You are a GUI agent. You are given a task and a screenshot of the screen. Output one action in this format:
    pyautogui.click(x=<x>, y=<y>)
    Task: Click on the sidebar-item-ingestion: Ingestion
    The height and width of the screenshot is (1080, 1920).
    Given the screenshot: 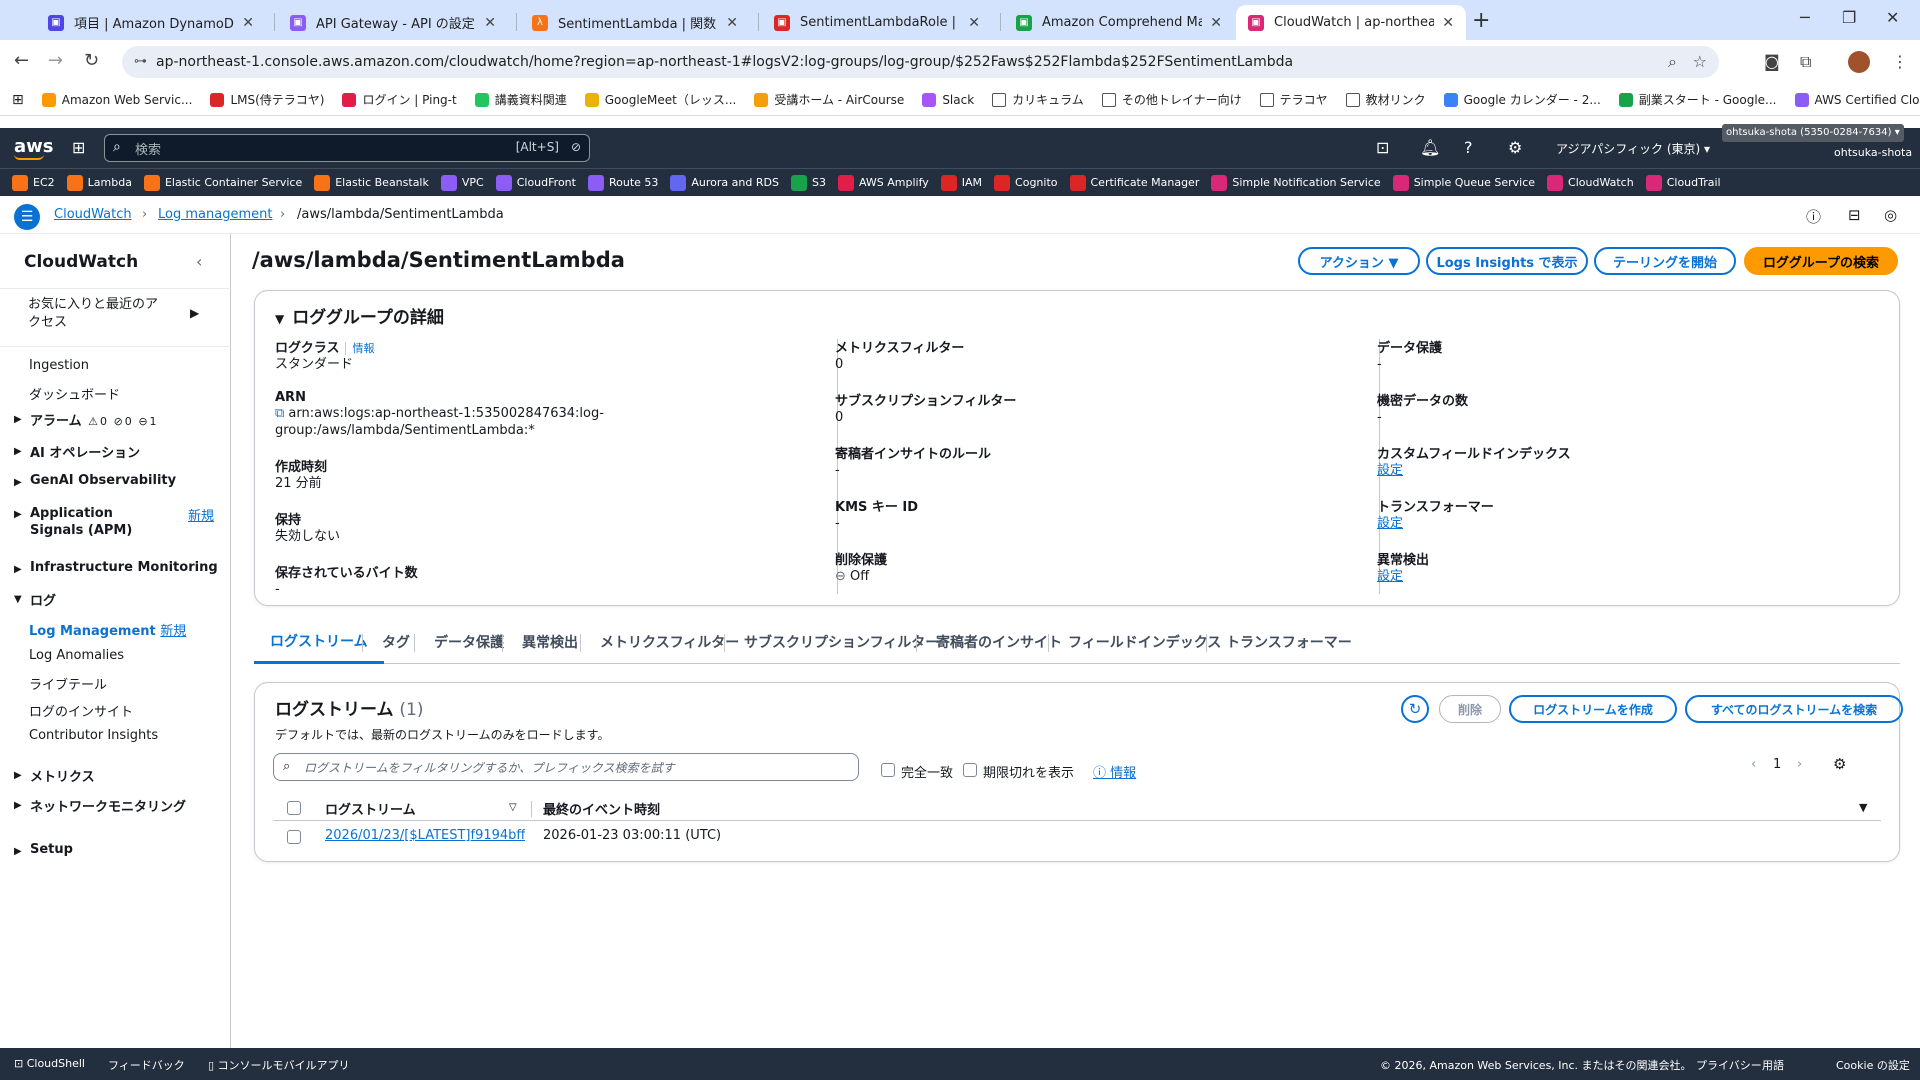 What is the action you would take?
    pyautogui.click(x=59, y=365)
    